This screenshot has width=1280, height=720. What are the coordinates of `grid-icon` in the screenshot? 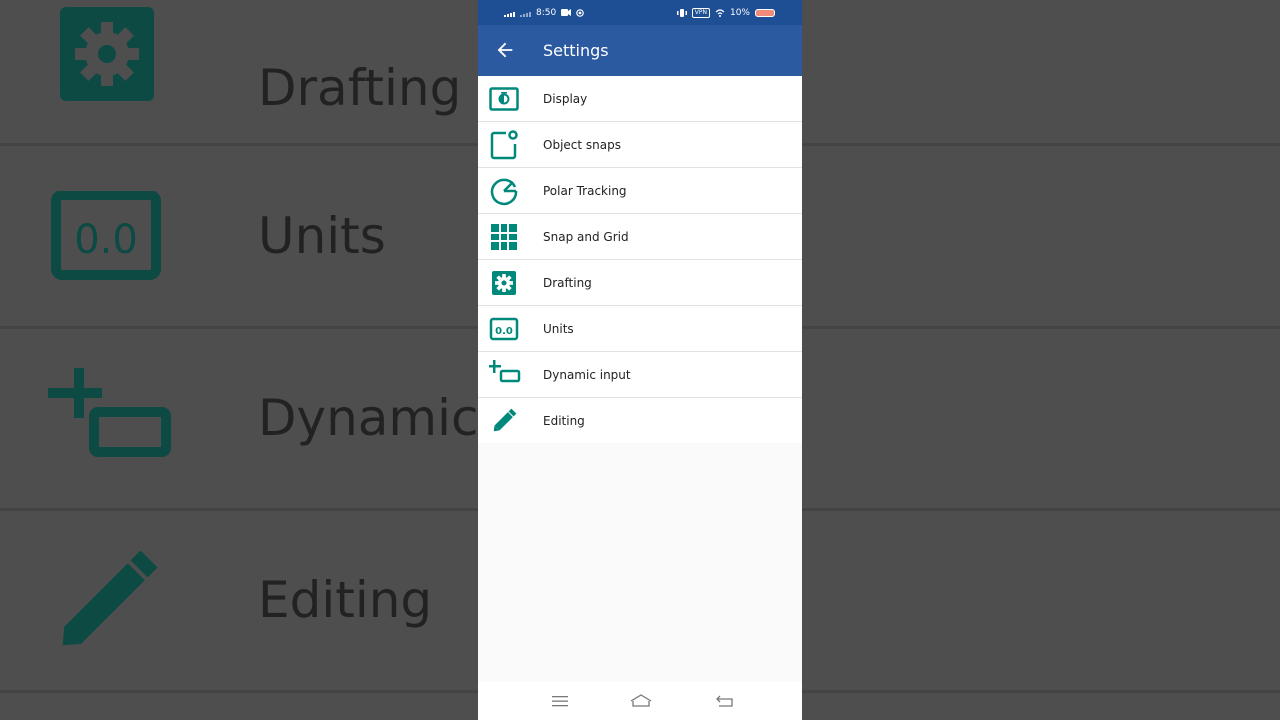 It's located at (504, 237).